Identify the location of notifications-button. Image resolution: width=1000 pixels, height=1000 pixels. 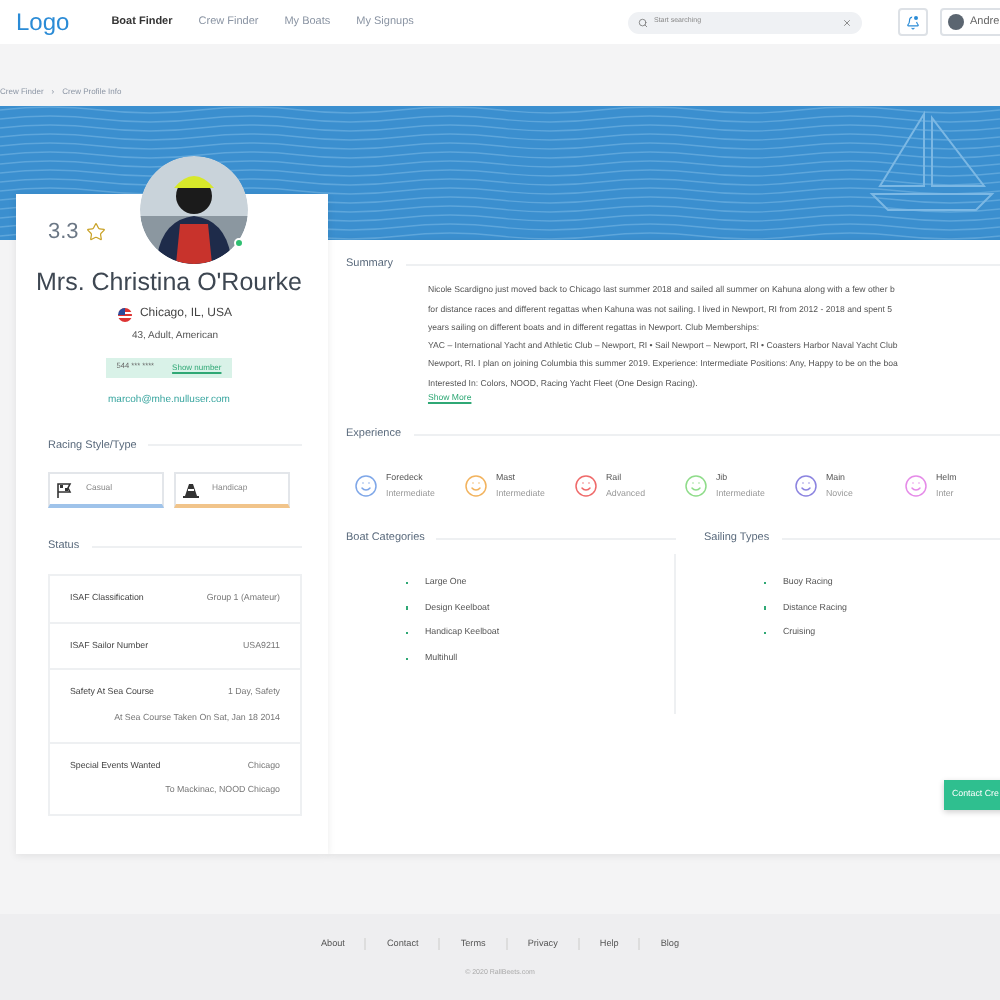
(913, 22).